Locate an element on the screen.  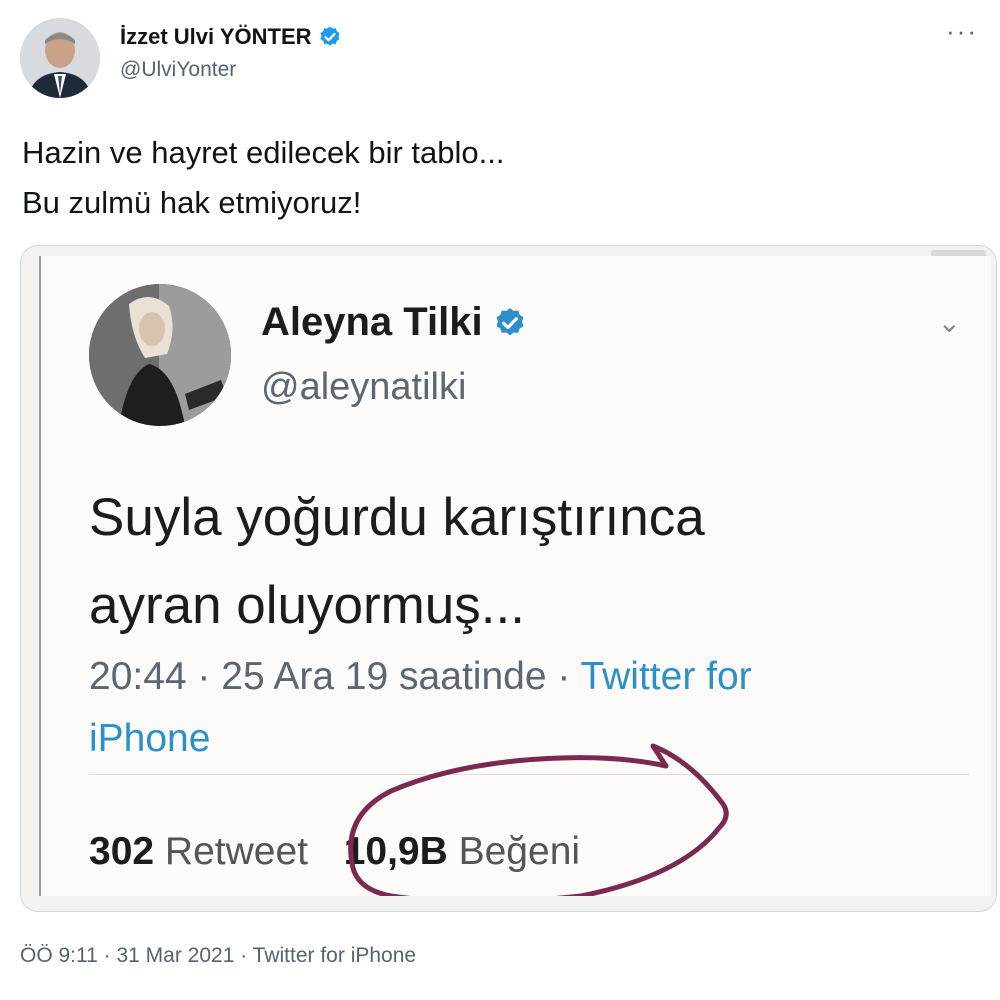
retweet-count: 302 is located at coordinates (122, 851).